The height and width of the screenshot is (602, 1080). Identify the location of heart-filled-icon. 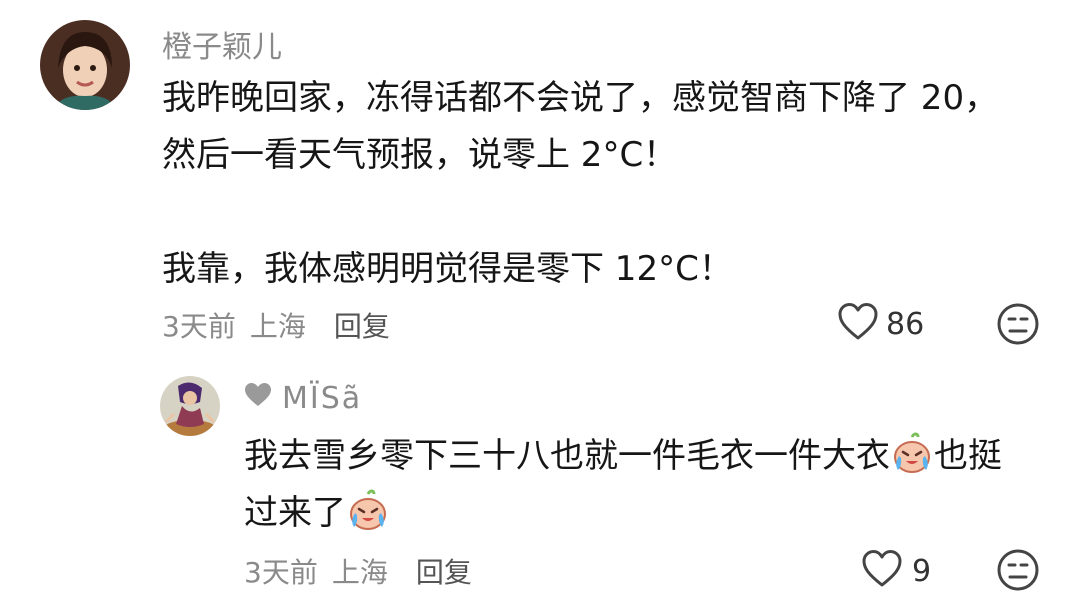
(258, 398).